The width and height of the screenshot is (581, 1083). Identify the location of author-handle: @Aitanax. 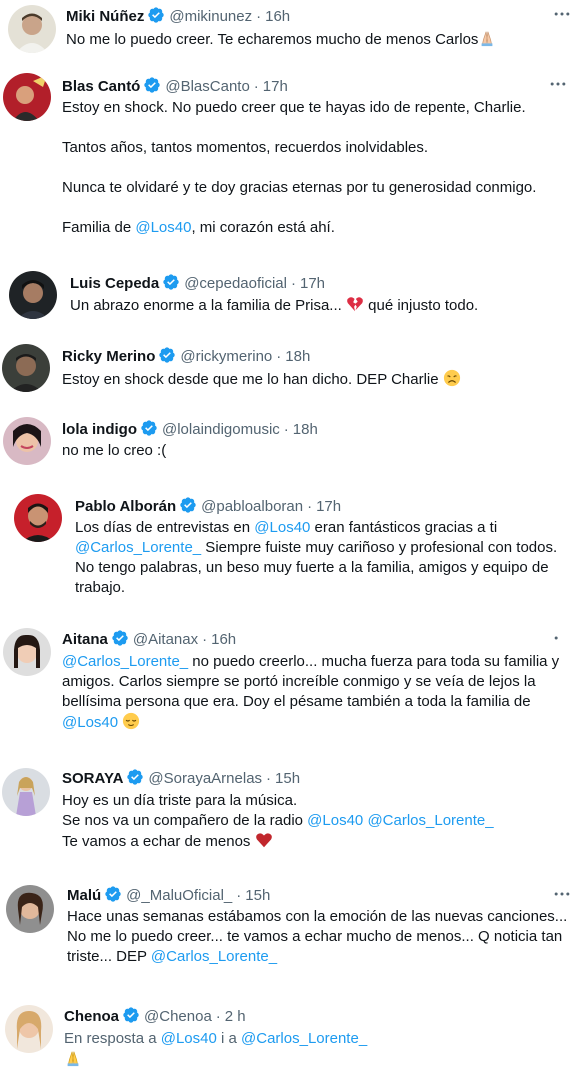
(165, 639).